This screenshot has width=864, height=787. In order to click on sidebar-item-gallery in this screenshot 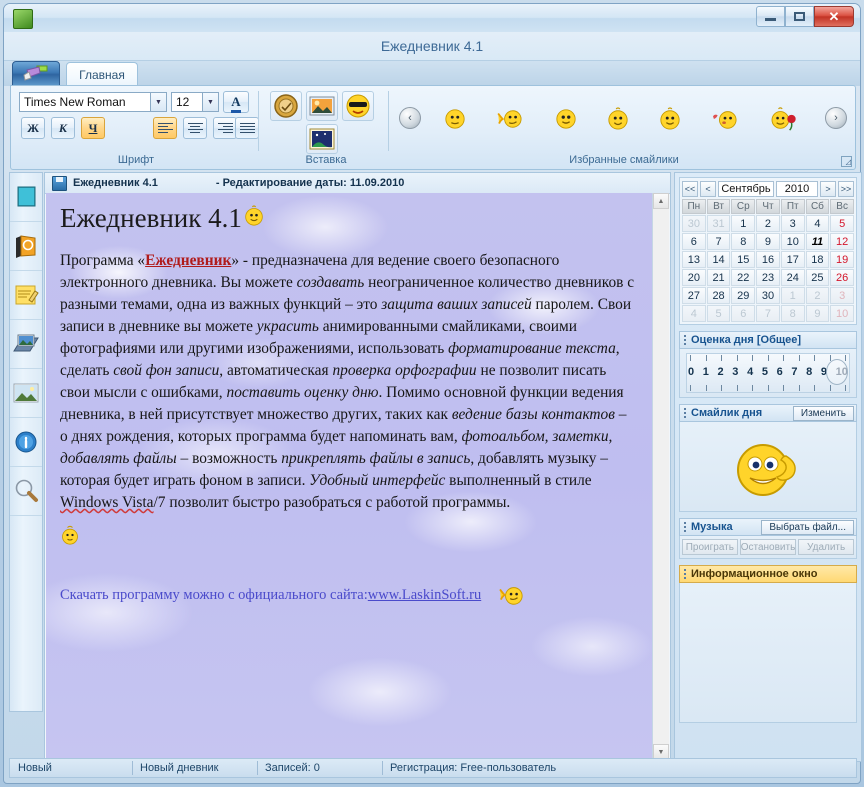, I will do `click(26, 393)`.